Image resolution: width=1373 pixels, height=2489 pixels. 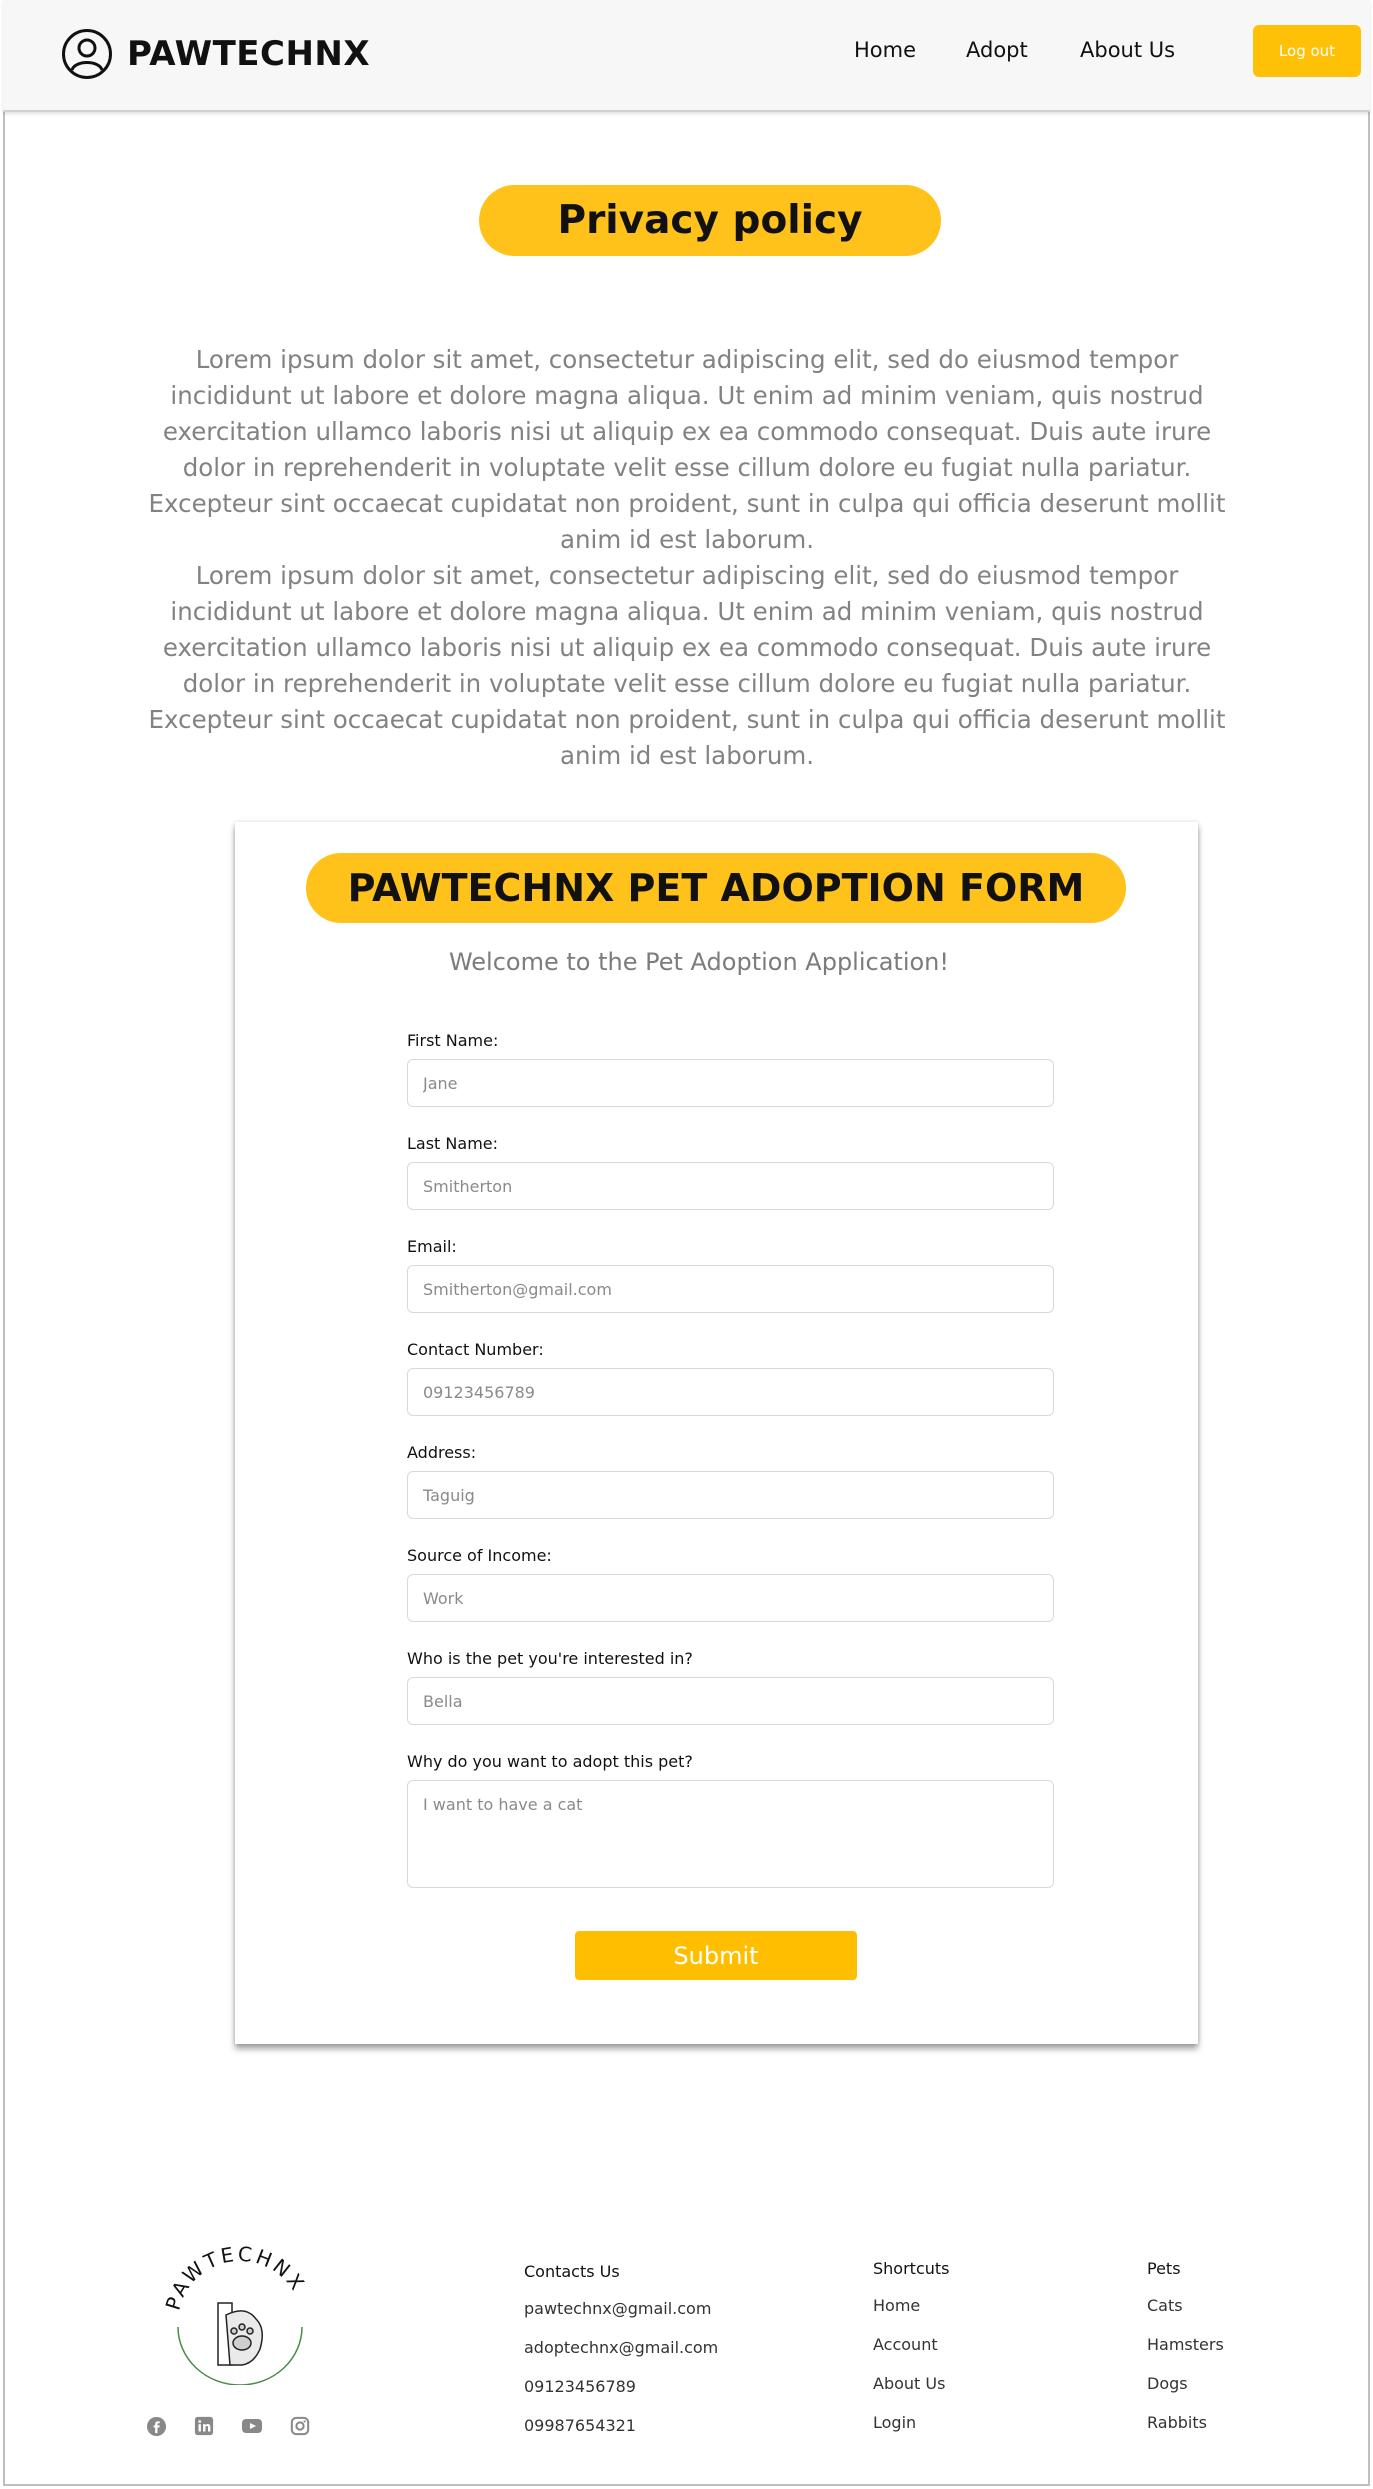 What do you see at coordinates (479, 1555) in the screenshot?
I see `source-of-income-label: Source of Income:` at bounding box center [479, 1555].